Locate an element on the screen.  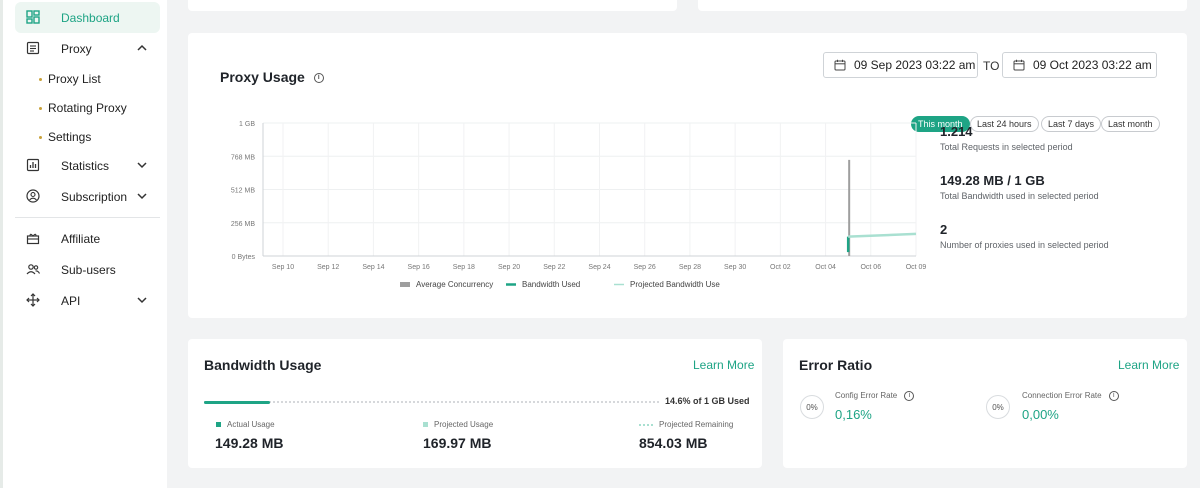
sidebar-item-label: Sub-users is located at coordinates (88, 270).